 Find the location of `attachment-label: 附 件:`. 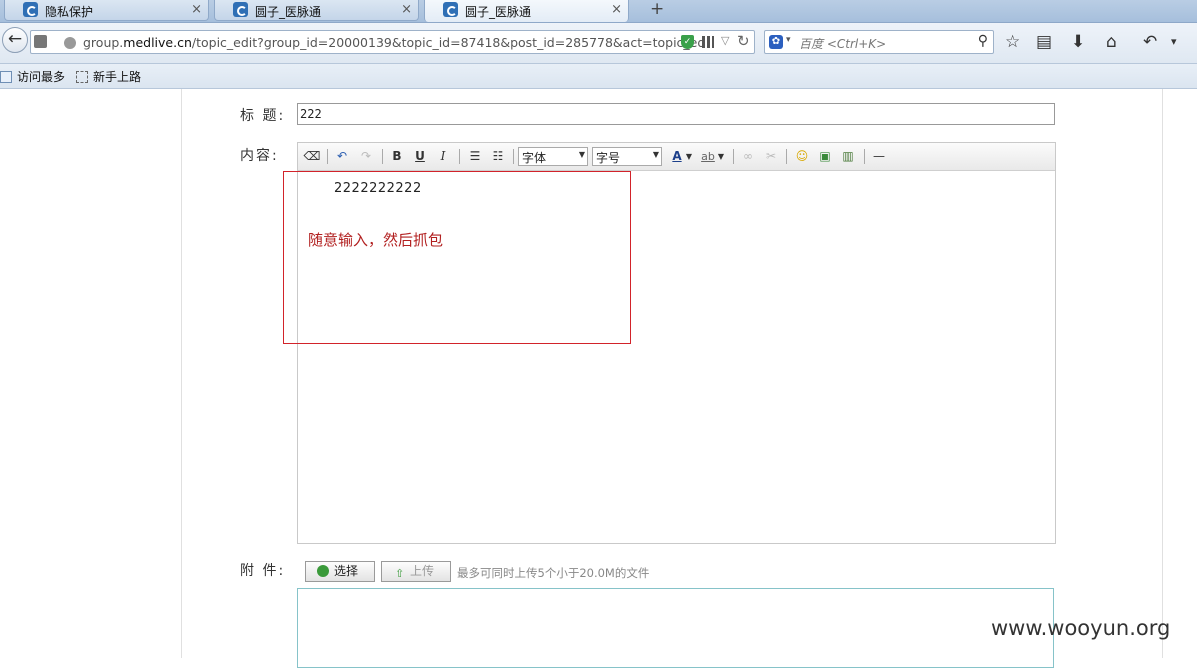

attachment-label: 附 件: is located at coordinates (263, 571).